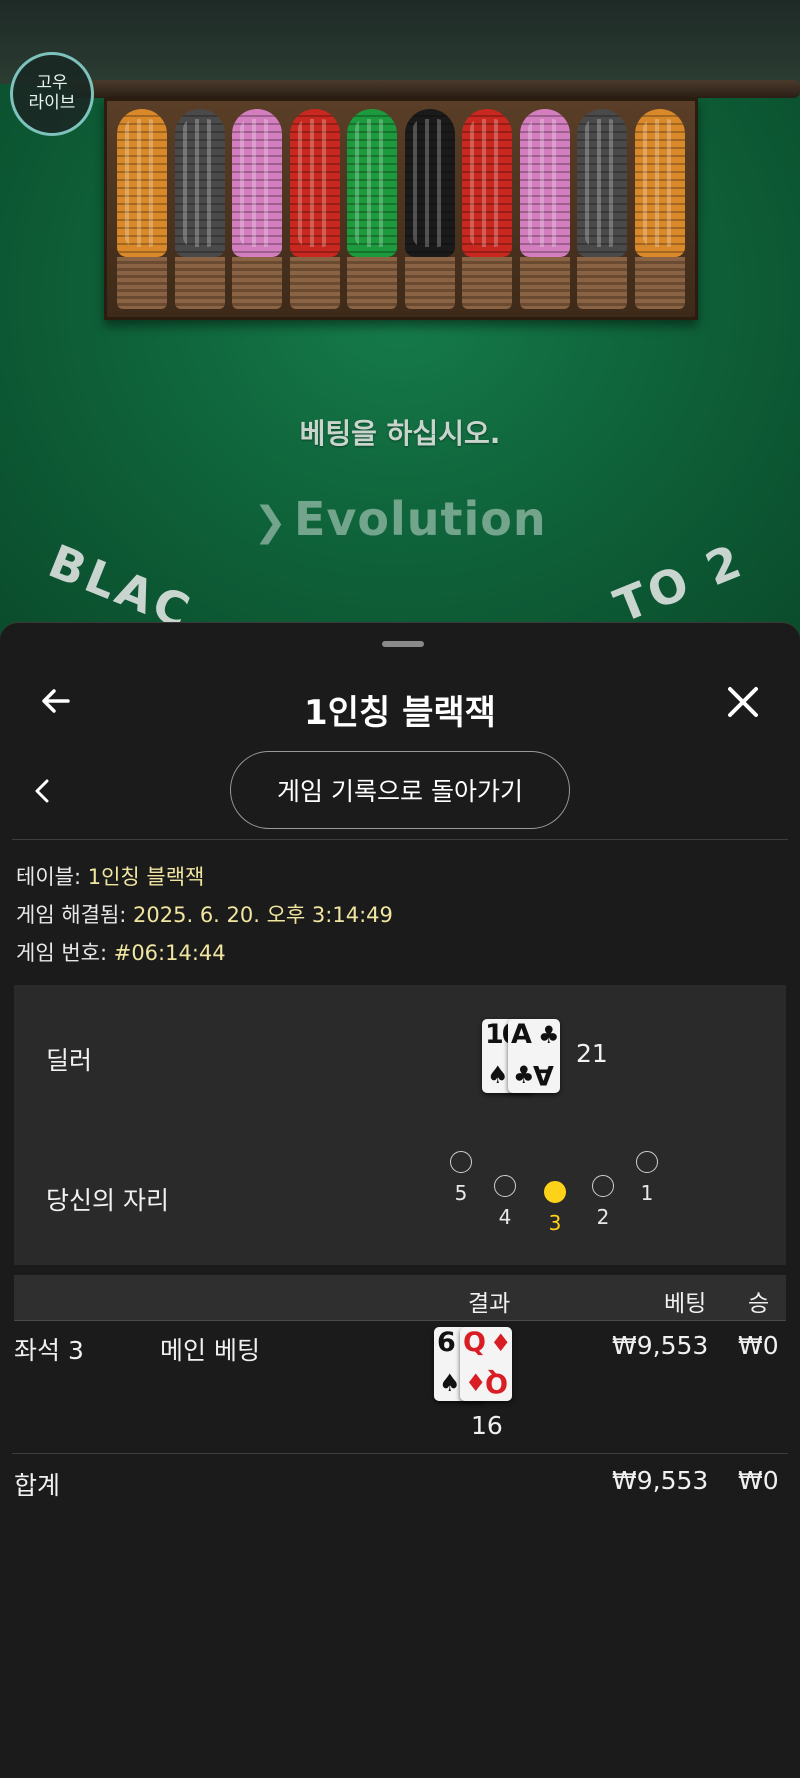 This screenshot has height=1778, width=800. Describe the element at coordinates (400, 433) in the screenshot. I see `table-message: 베팅을 하십시오.` at that location.